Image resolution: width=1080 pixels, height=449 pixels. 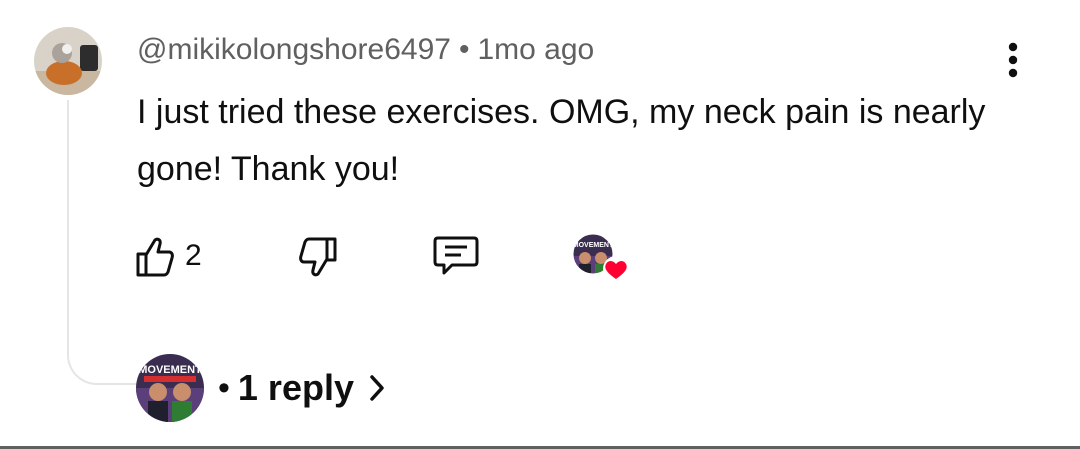 What do you see at coordinates (377, 388) in the screenshot?
I see `chevron-right-icon` at bounding box center [377, 388].